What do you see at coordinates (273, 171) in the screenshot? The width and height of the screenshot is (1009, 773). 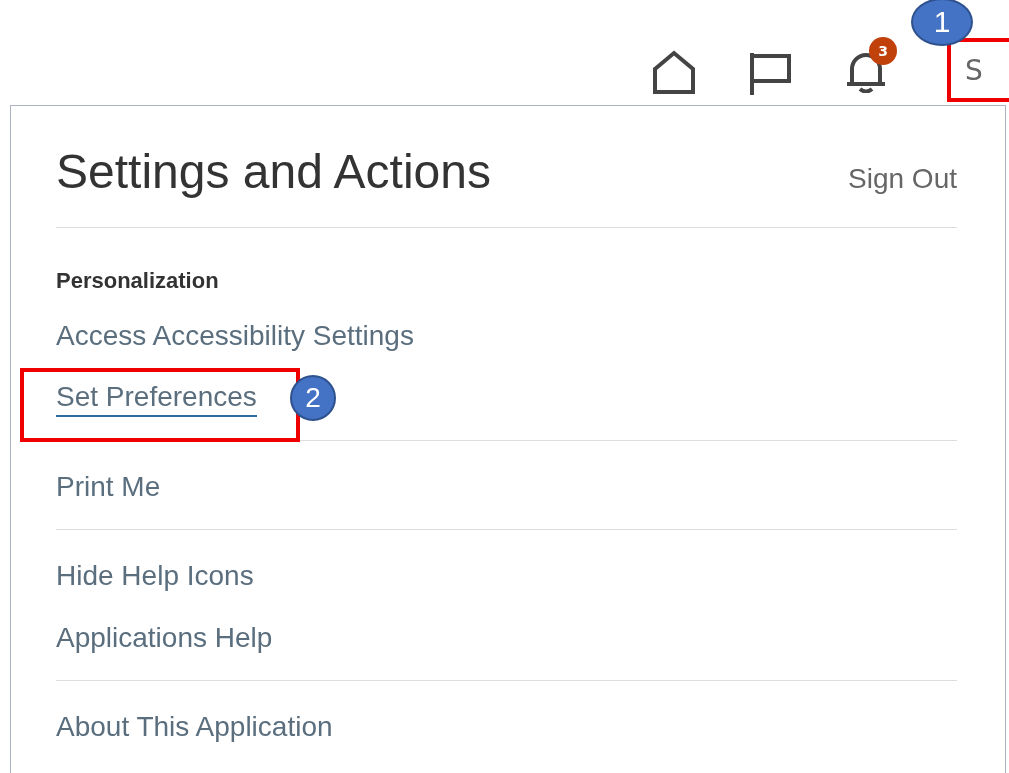 I see `menu-title: Settings and Actions` at bounding box center [273, 171].